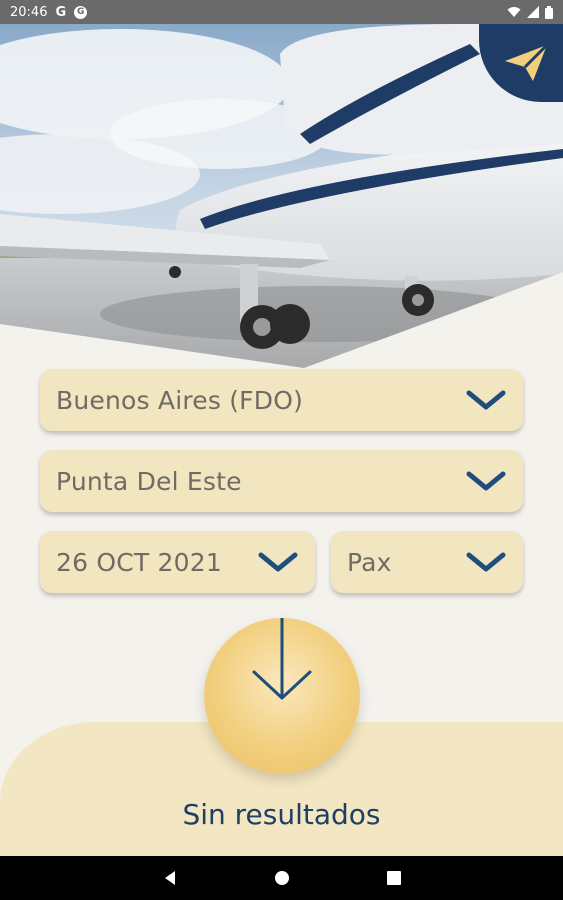 This screenshot has height=900, width=563. What do you see at coordinates (533, 12) in the screenshot?
I see `signal-icon` at bounding box center [533, 12].